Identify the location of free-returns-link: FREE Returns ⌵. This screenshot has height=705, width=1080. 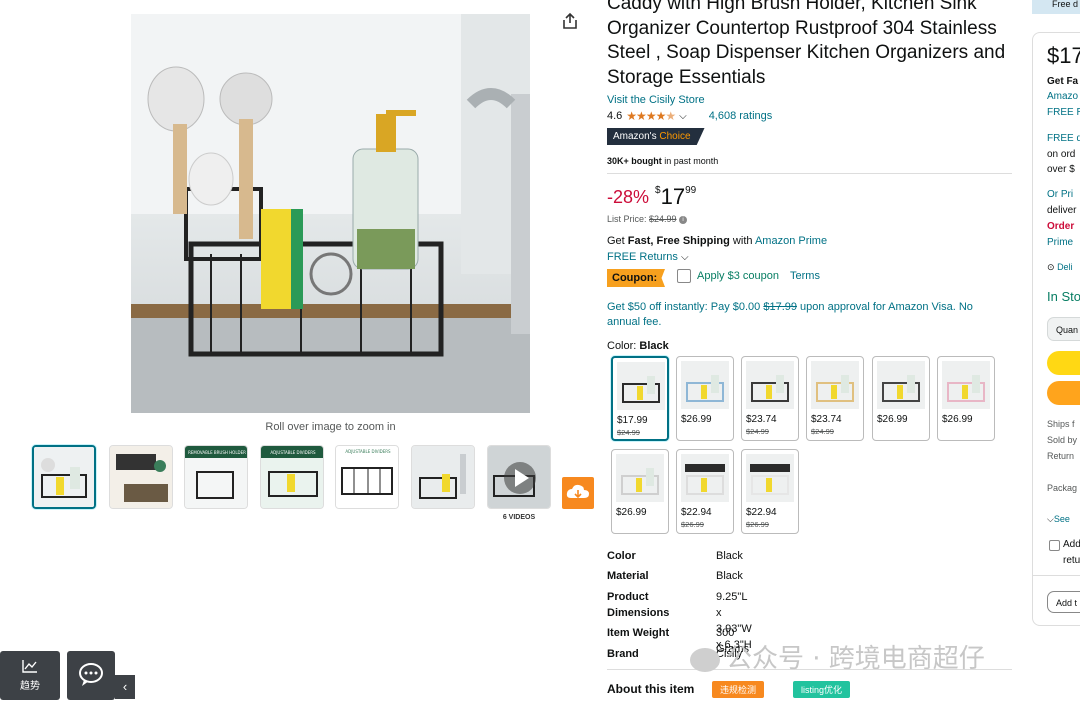
(648, 257).